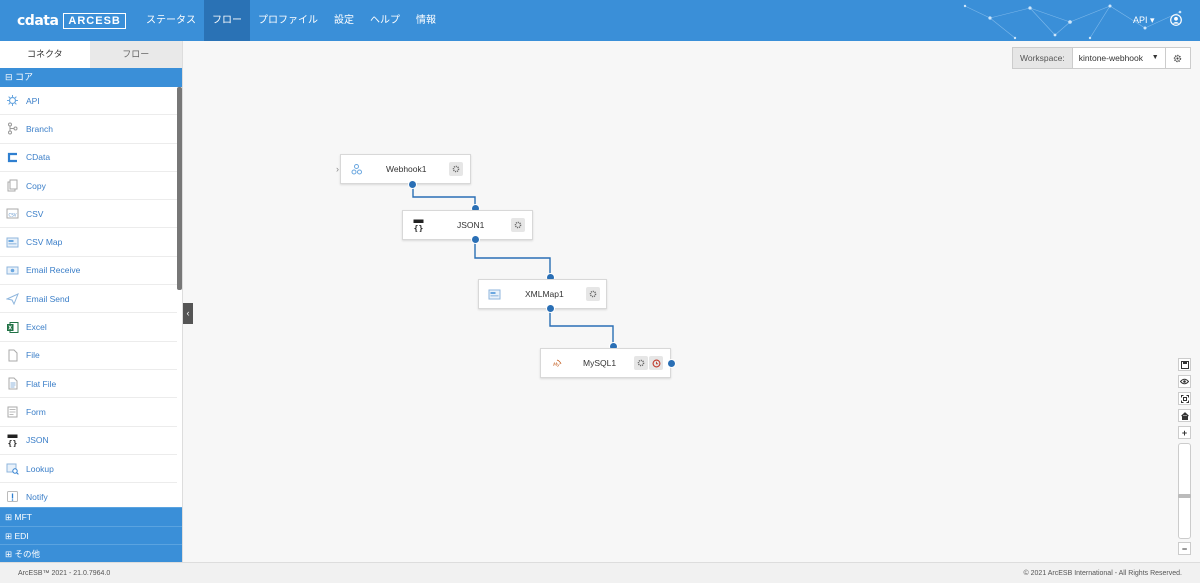  What do you see at coordinates (88, 469) in the screenshot?
I see `connector-item-lookup: Lookup` at bounding box center [88, 469].